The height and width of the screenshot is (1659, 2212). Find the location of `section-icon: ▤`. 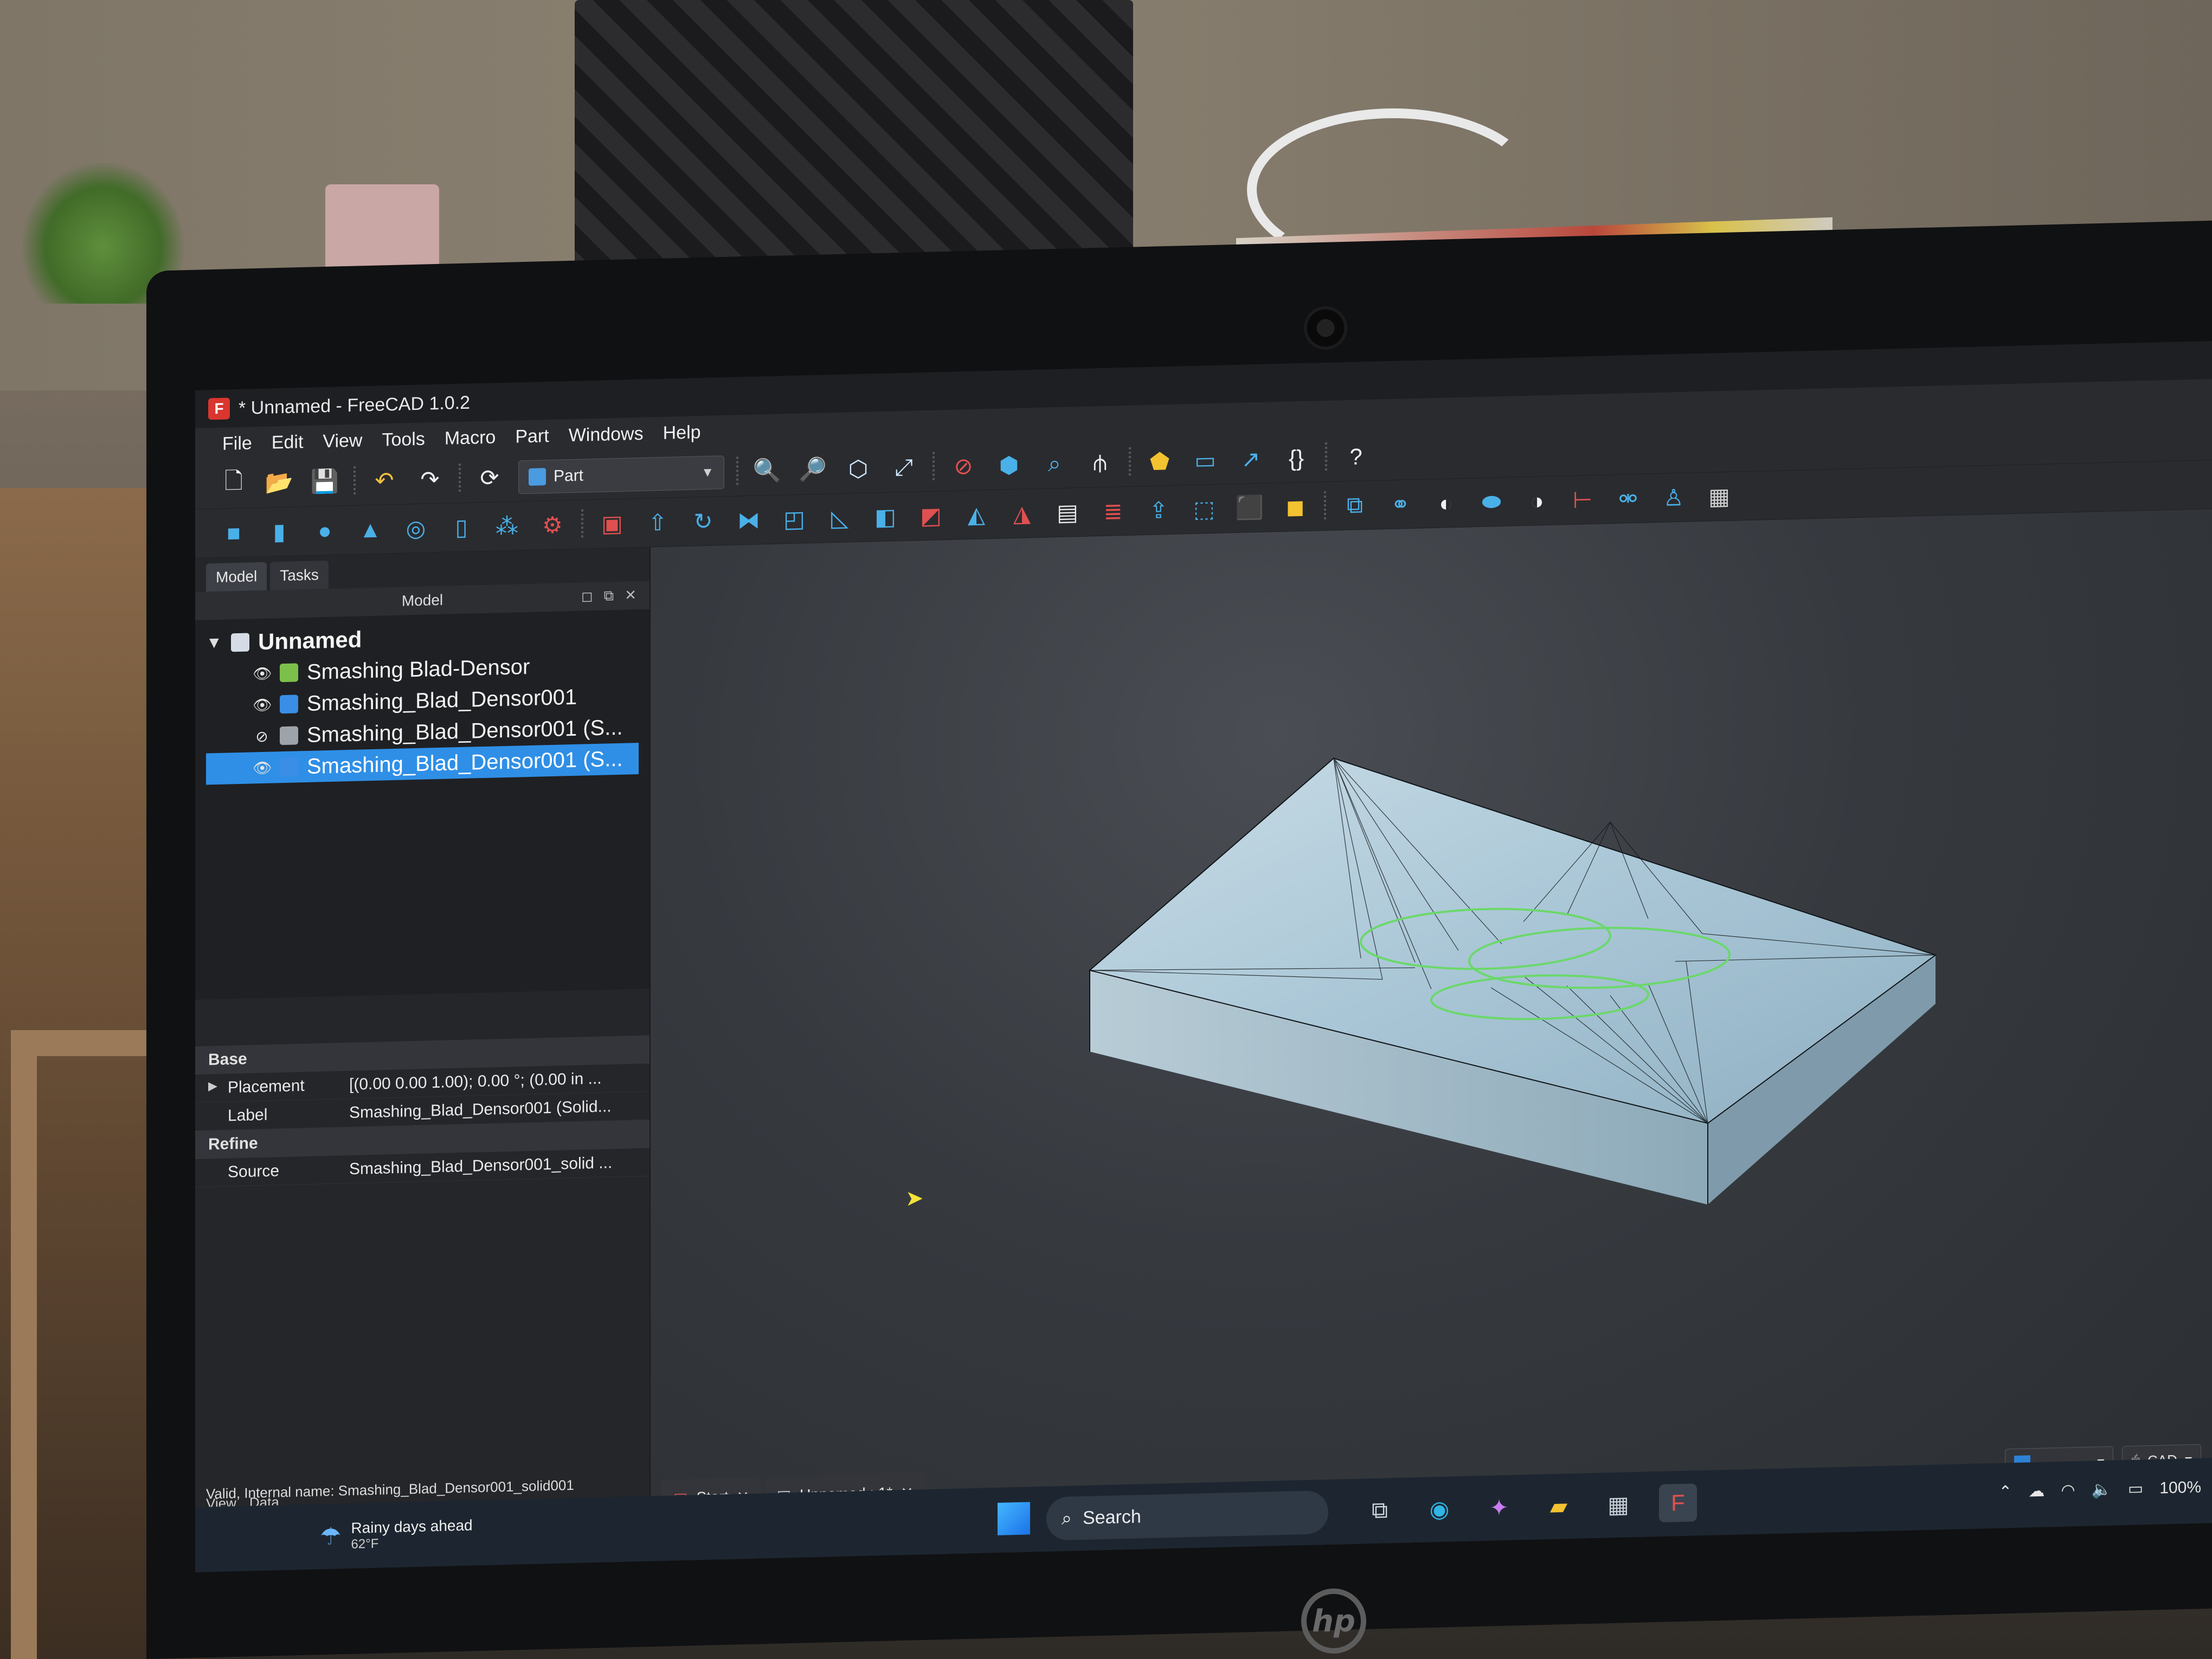

section-icon: ▤ is located at coordinates (1067, 512).